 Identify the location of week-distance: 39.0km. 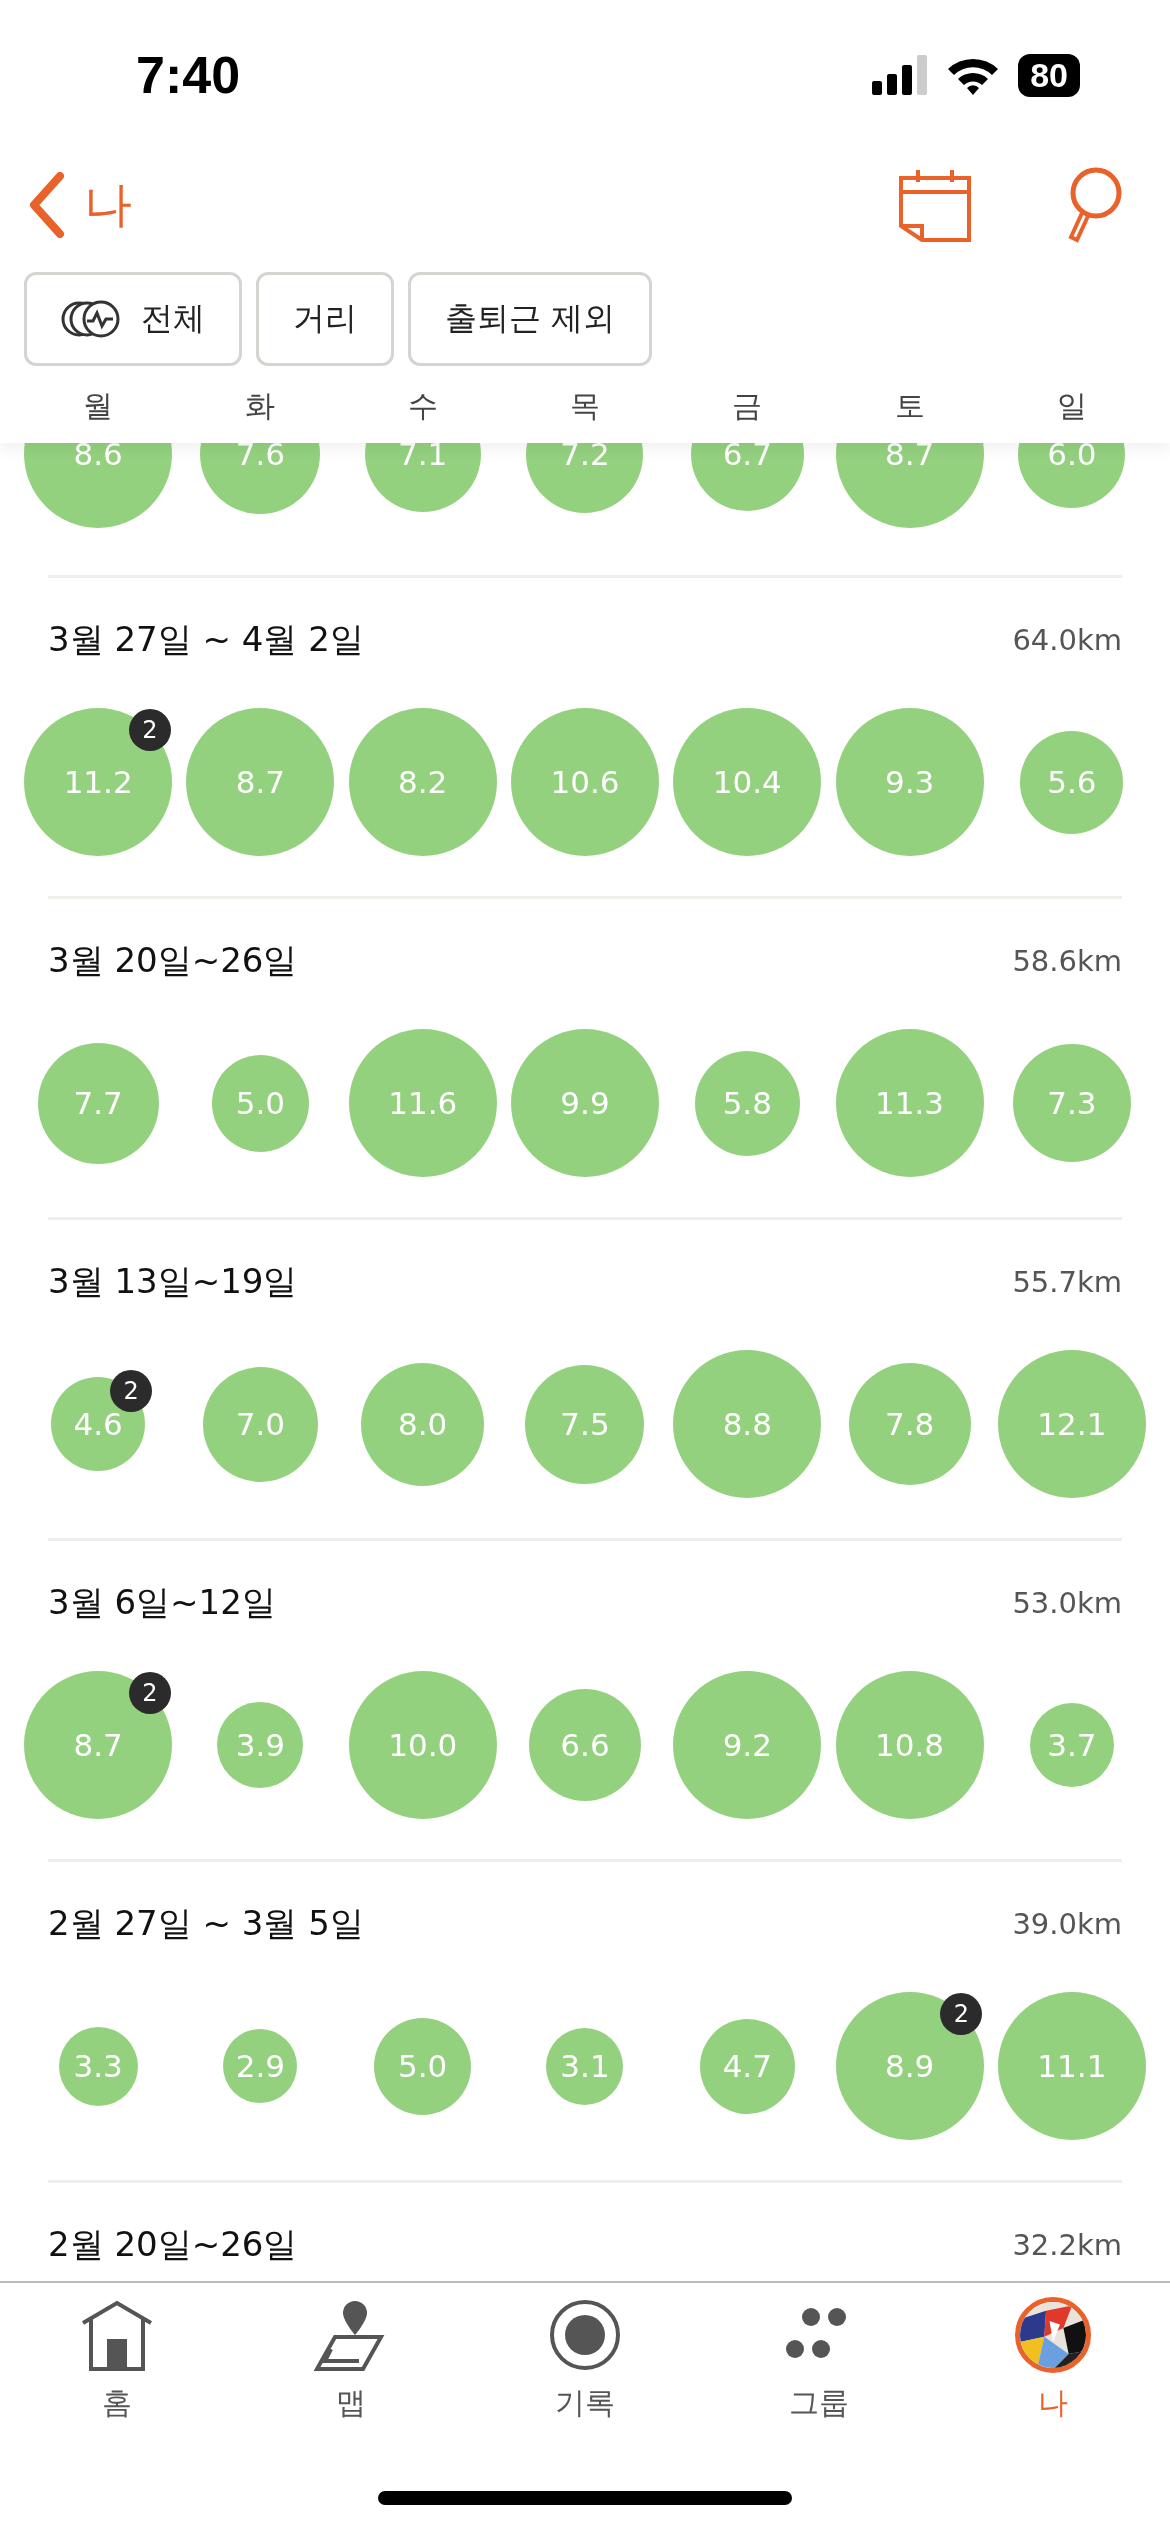
(1067, 1924).